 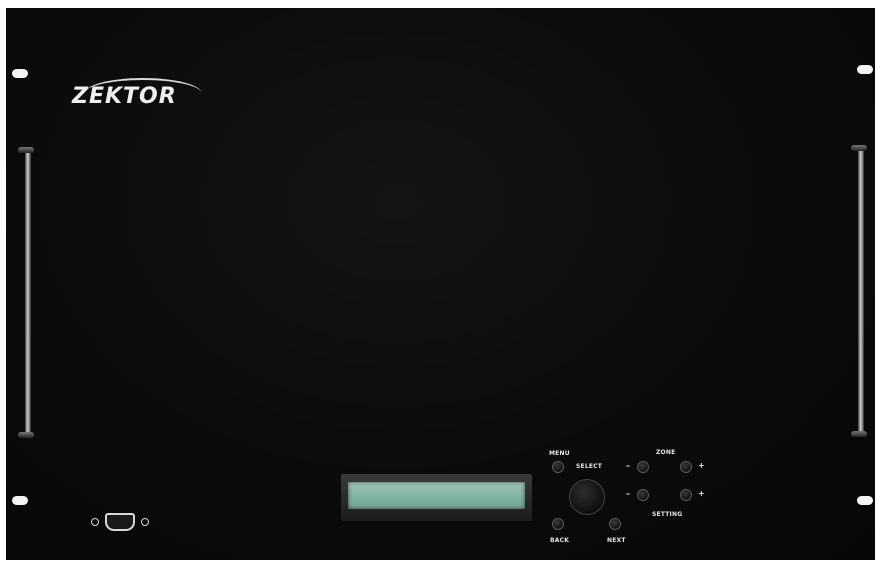 What do you see at coordinates (589, 466) in the screenshot?
I see `select-label: SELECT` at bounding box center [589, 466].